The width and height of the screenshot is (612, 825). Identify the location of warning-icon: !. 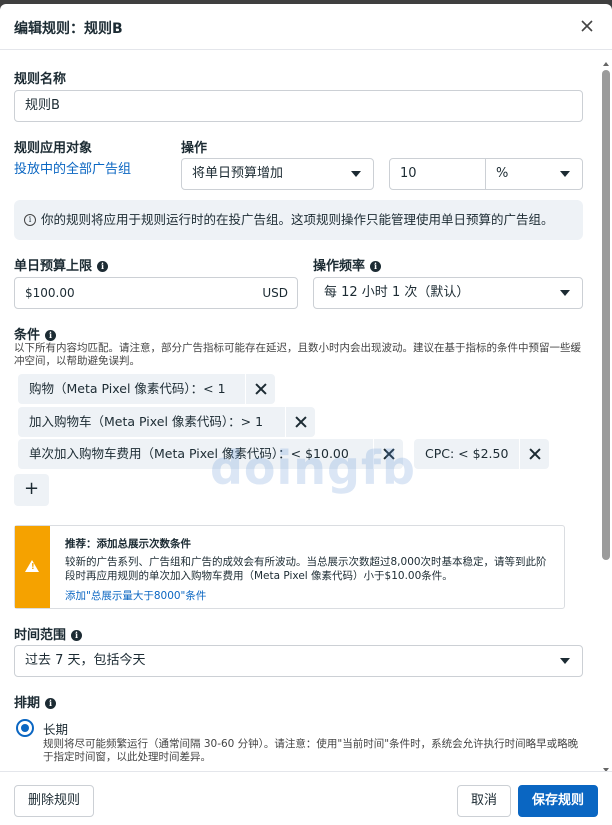
(32, 566).